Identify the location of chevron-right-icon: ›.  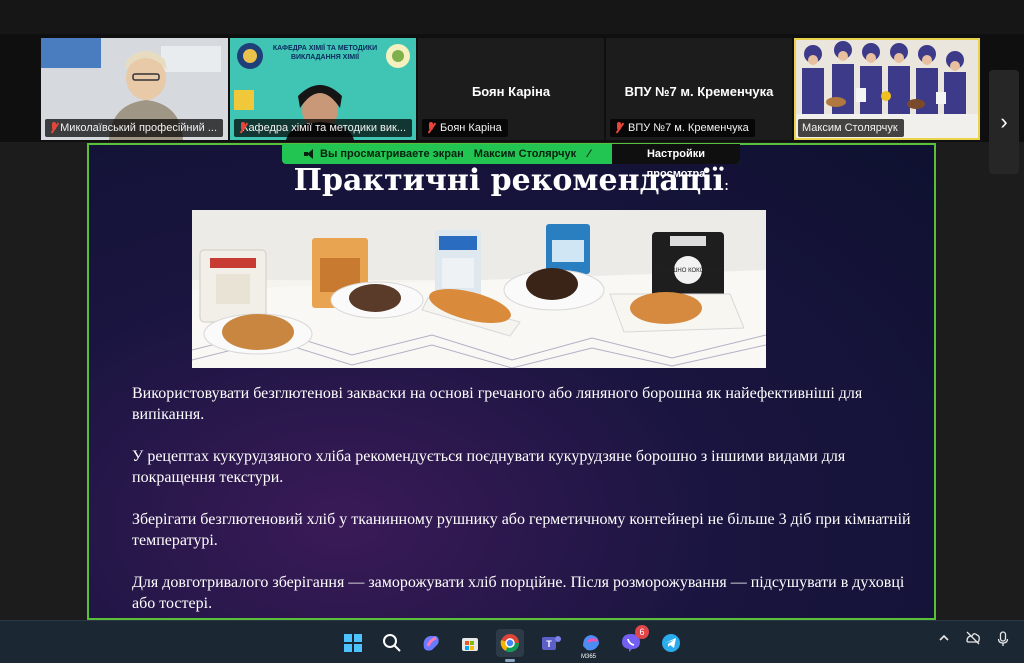
(1004, 121).